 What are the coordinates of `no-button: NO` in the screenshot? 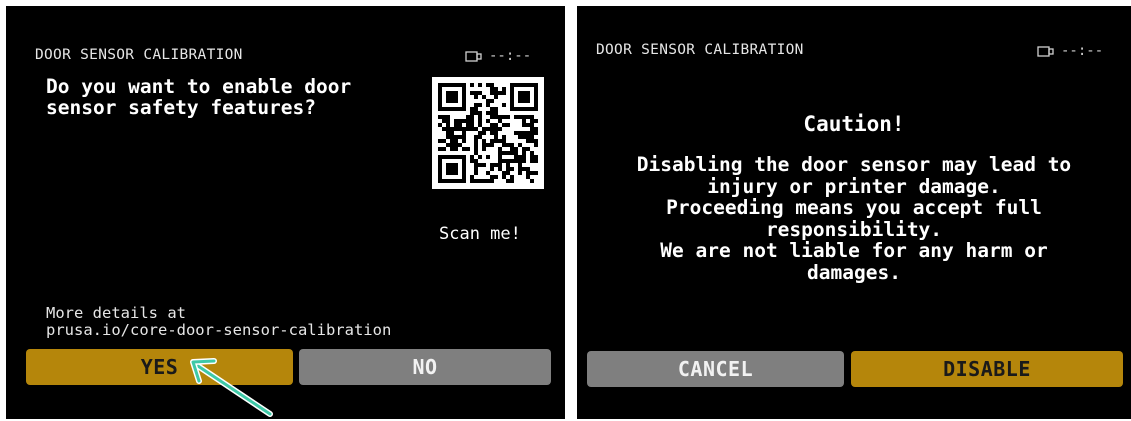 It's located at (425, 367).